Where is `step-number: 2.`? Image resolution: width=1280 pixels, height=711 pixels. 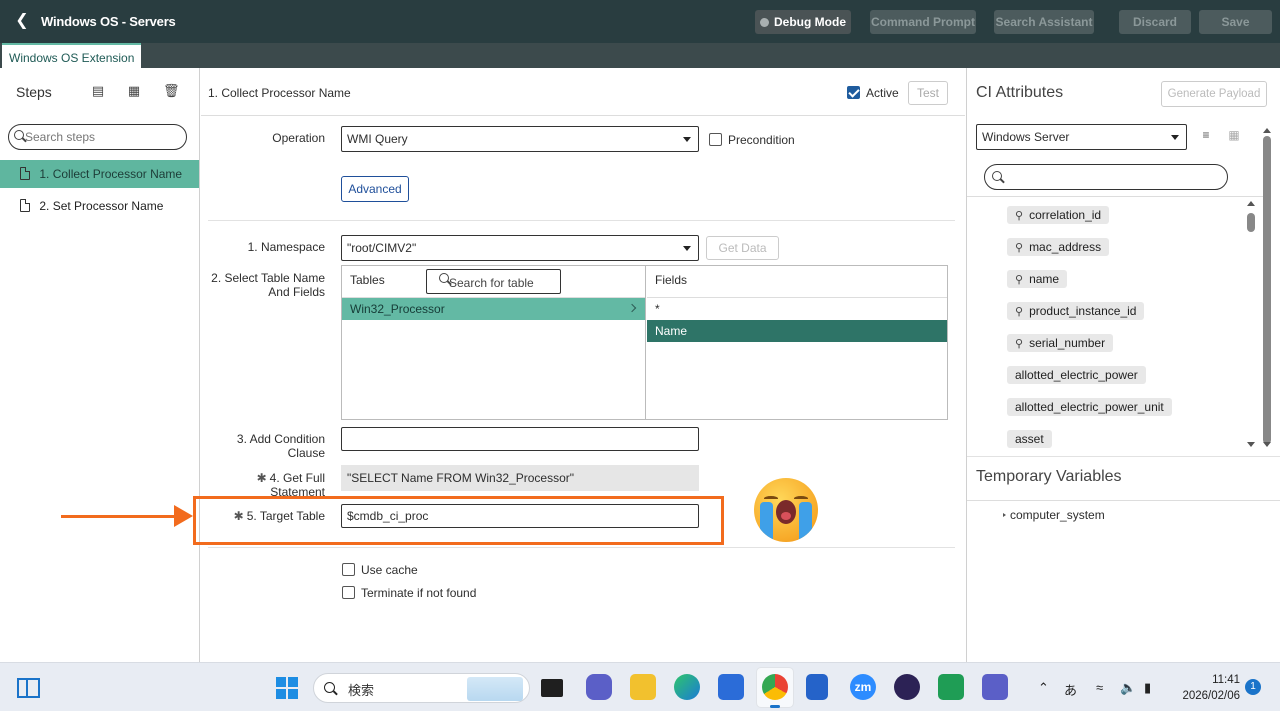
step-number: 2. is located at coordinates (44, 206).